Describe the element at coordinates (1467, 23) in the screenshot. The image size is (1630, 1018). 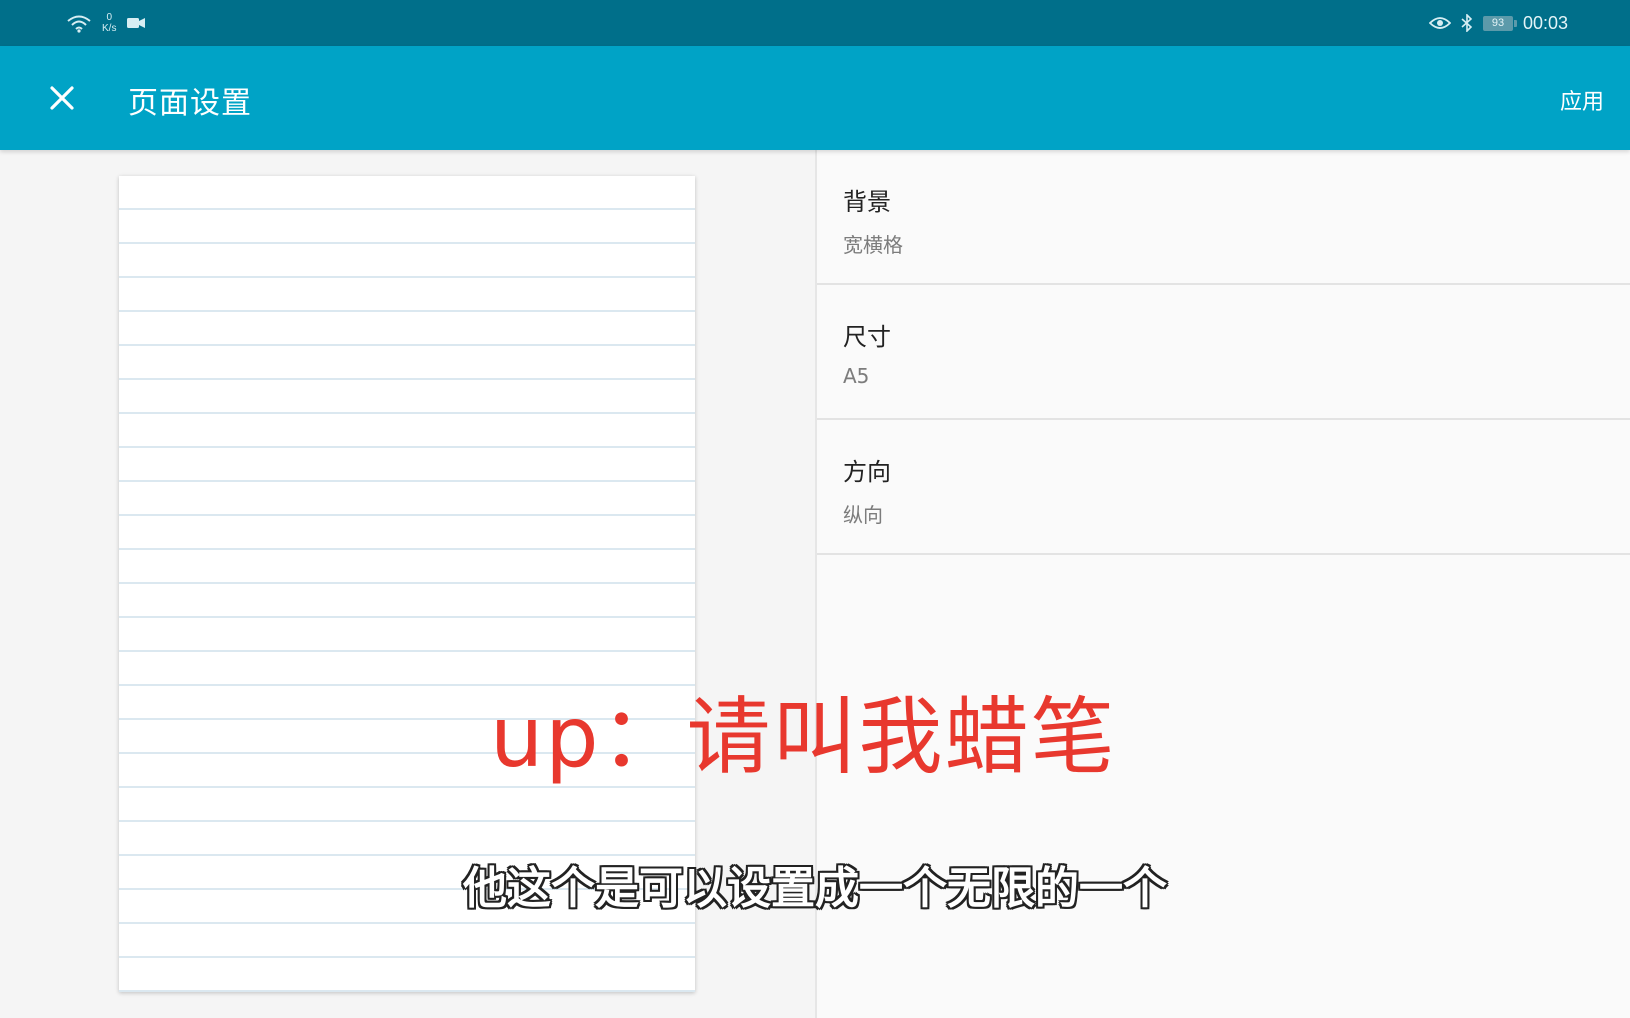
I see `bluetooth-icon` at that location.